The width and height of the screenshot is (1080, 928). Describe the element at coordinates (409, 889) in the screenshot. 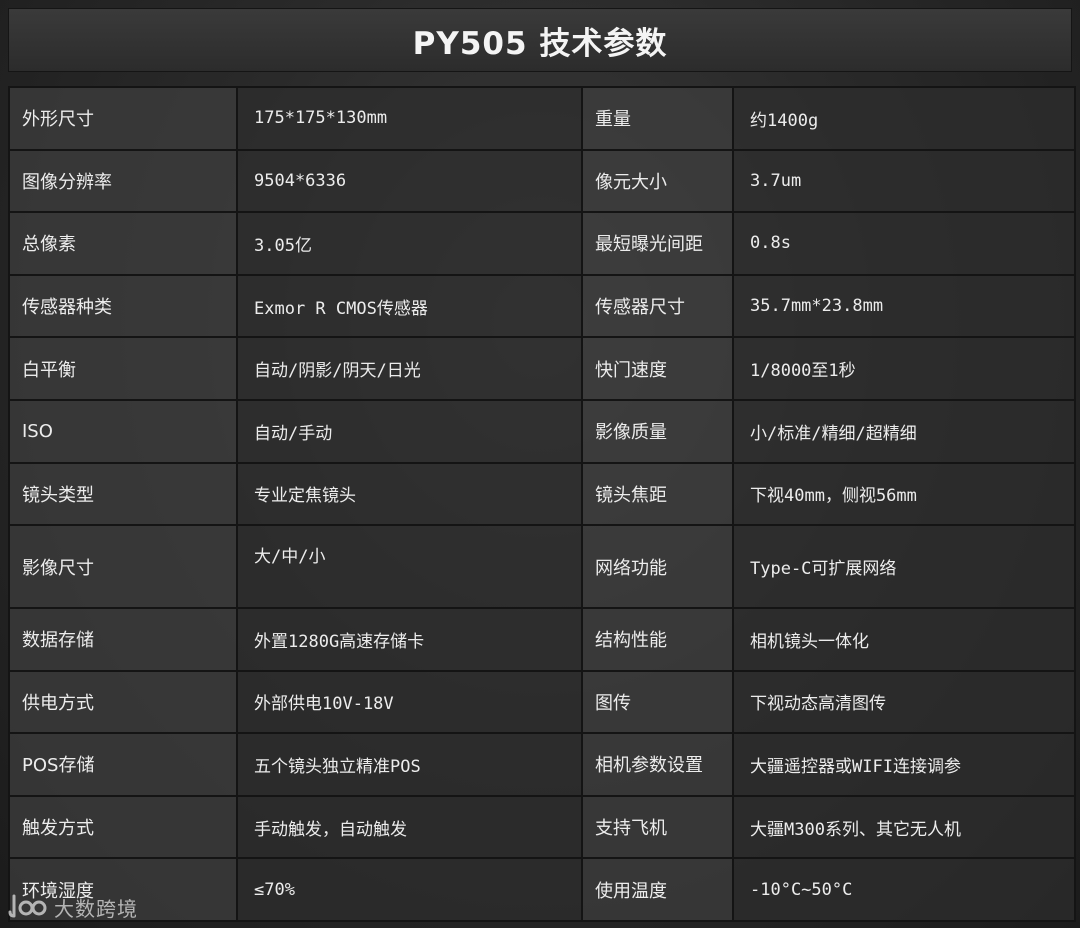

I see `spec-value: ≤70%` at that location.